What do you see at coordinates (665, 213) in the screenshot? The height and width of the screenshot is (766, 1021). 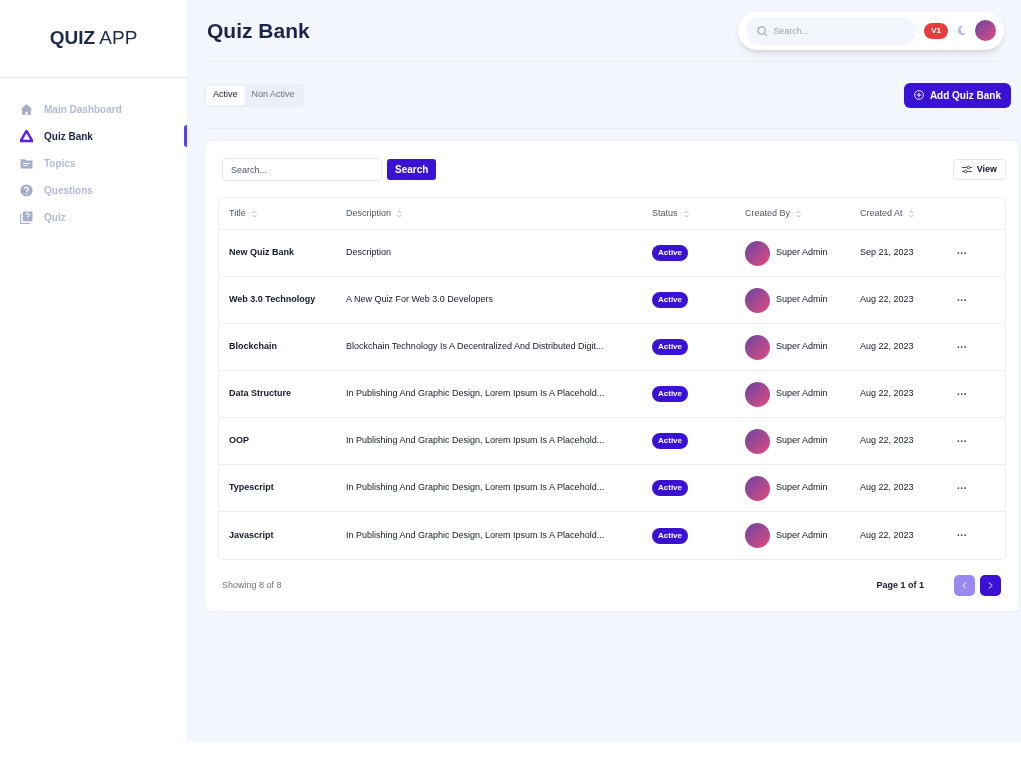 I see `column-header: Status` at bounding box center [665, 213].